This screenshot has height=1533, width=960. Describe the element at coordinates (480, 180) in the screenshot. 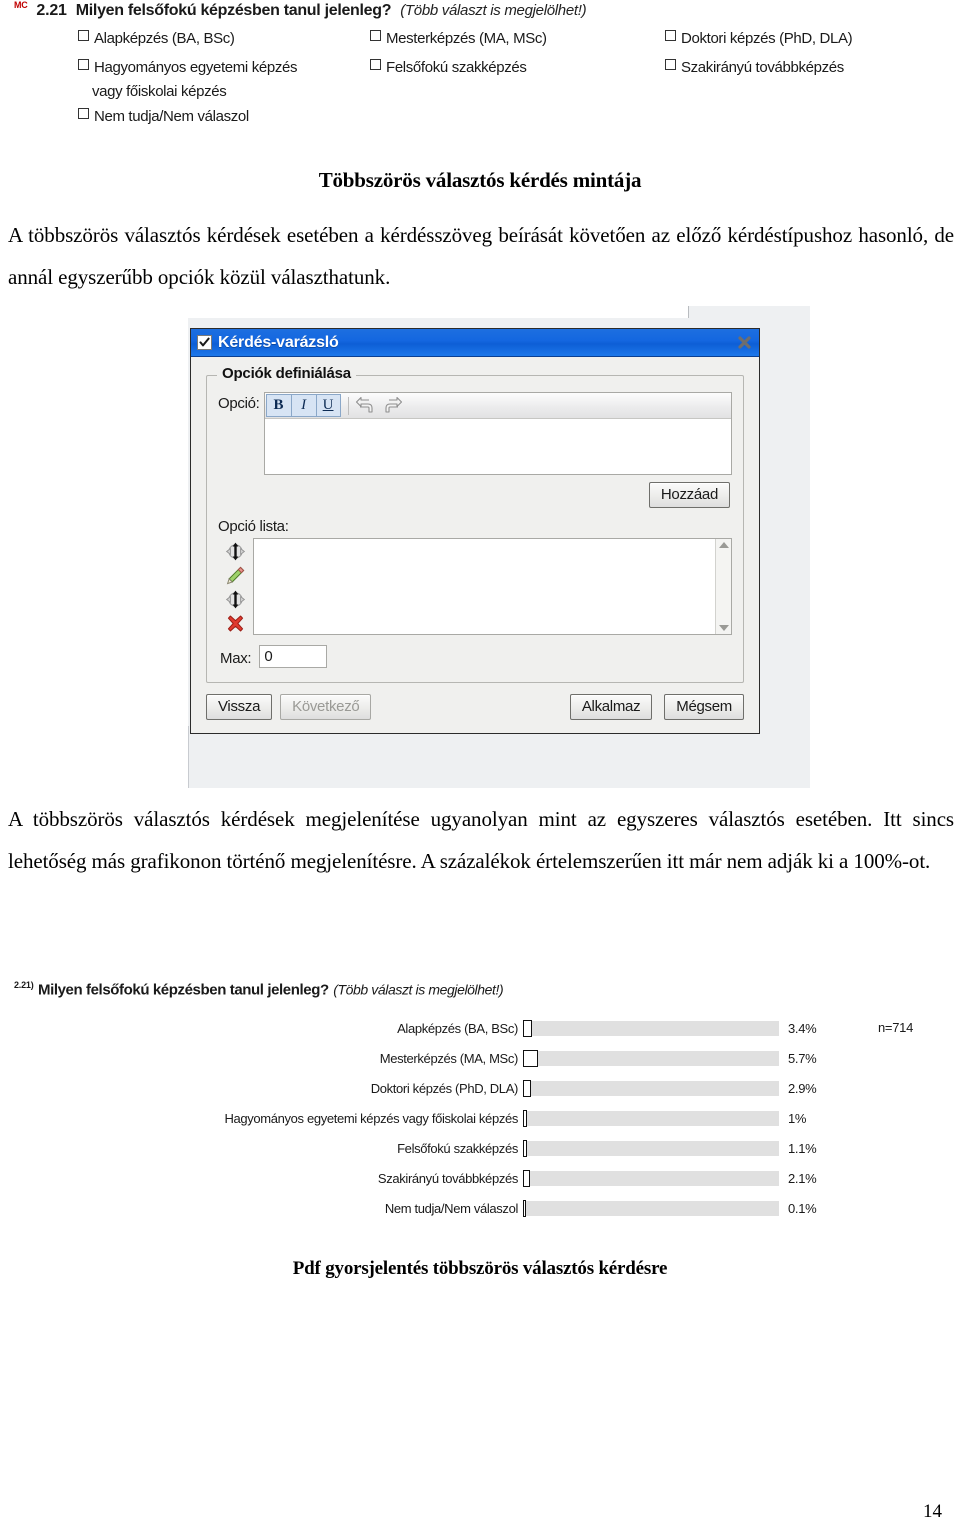

I see `section-heading: Többszörös választós kérdés mintája` at that location.